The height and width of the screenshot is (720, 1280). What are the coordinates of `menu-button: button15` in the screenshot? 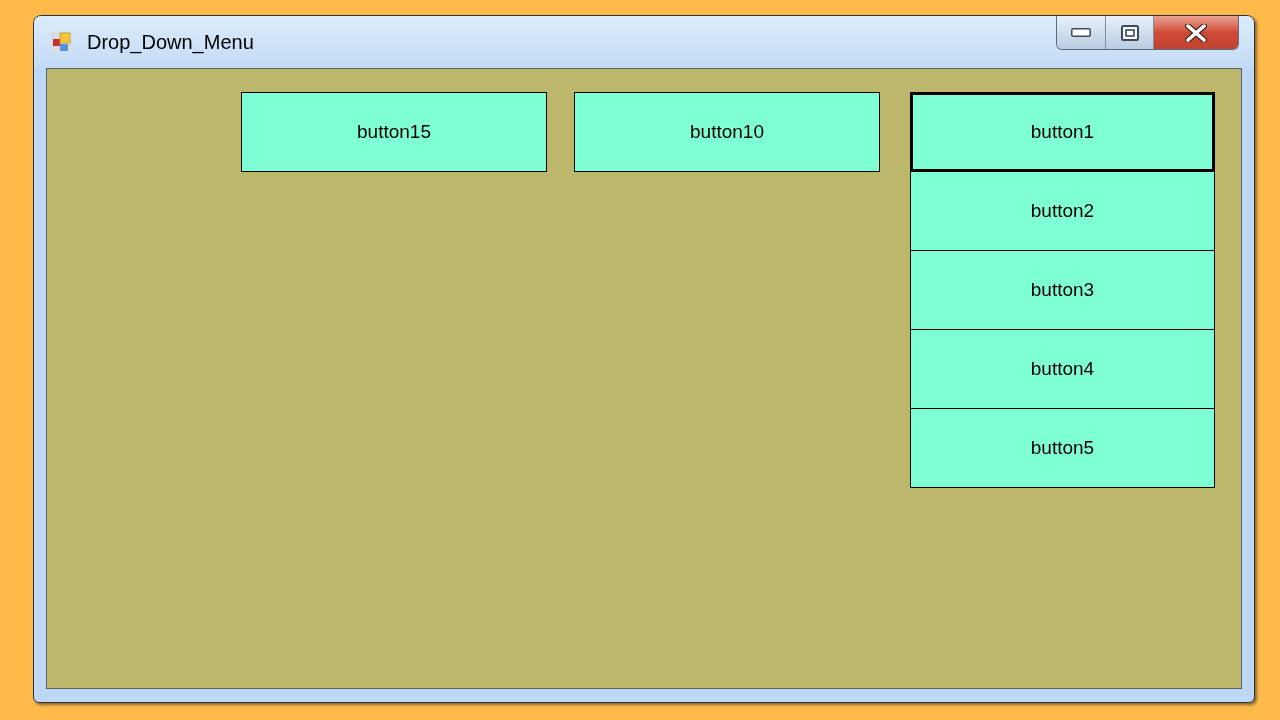 It's located at (394, 132).